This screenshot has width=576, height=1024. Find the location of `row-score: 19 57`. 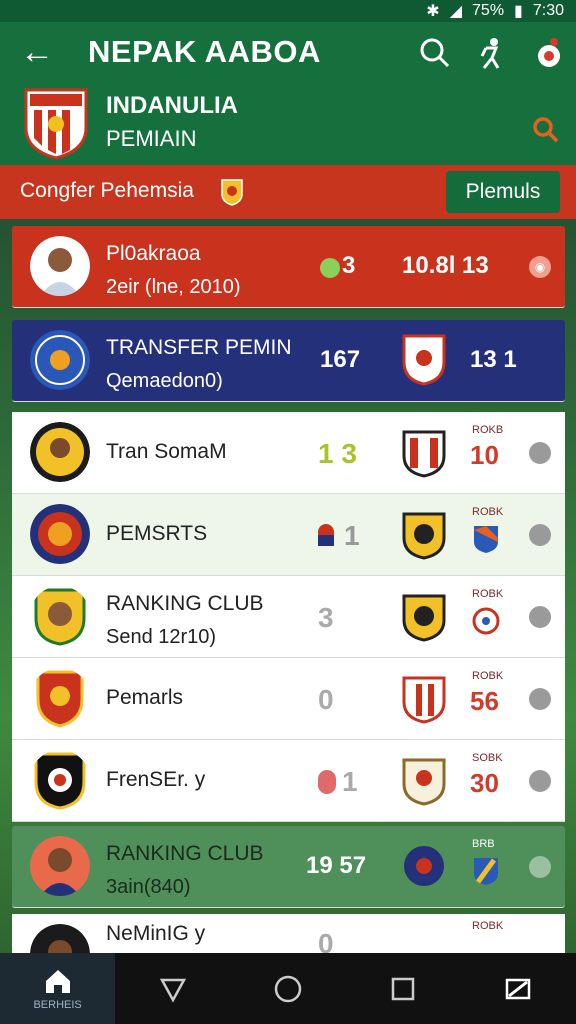

row-score: 19 57 is located at coordinates (336, 865).